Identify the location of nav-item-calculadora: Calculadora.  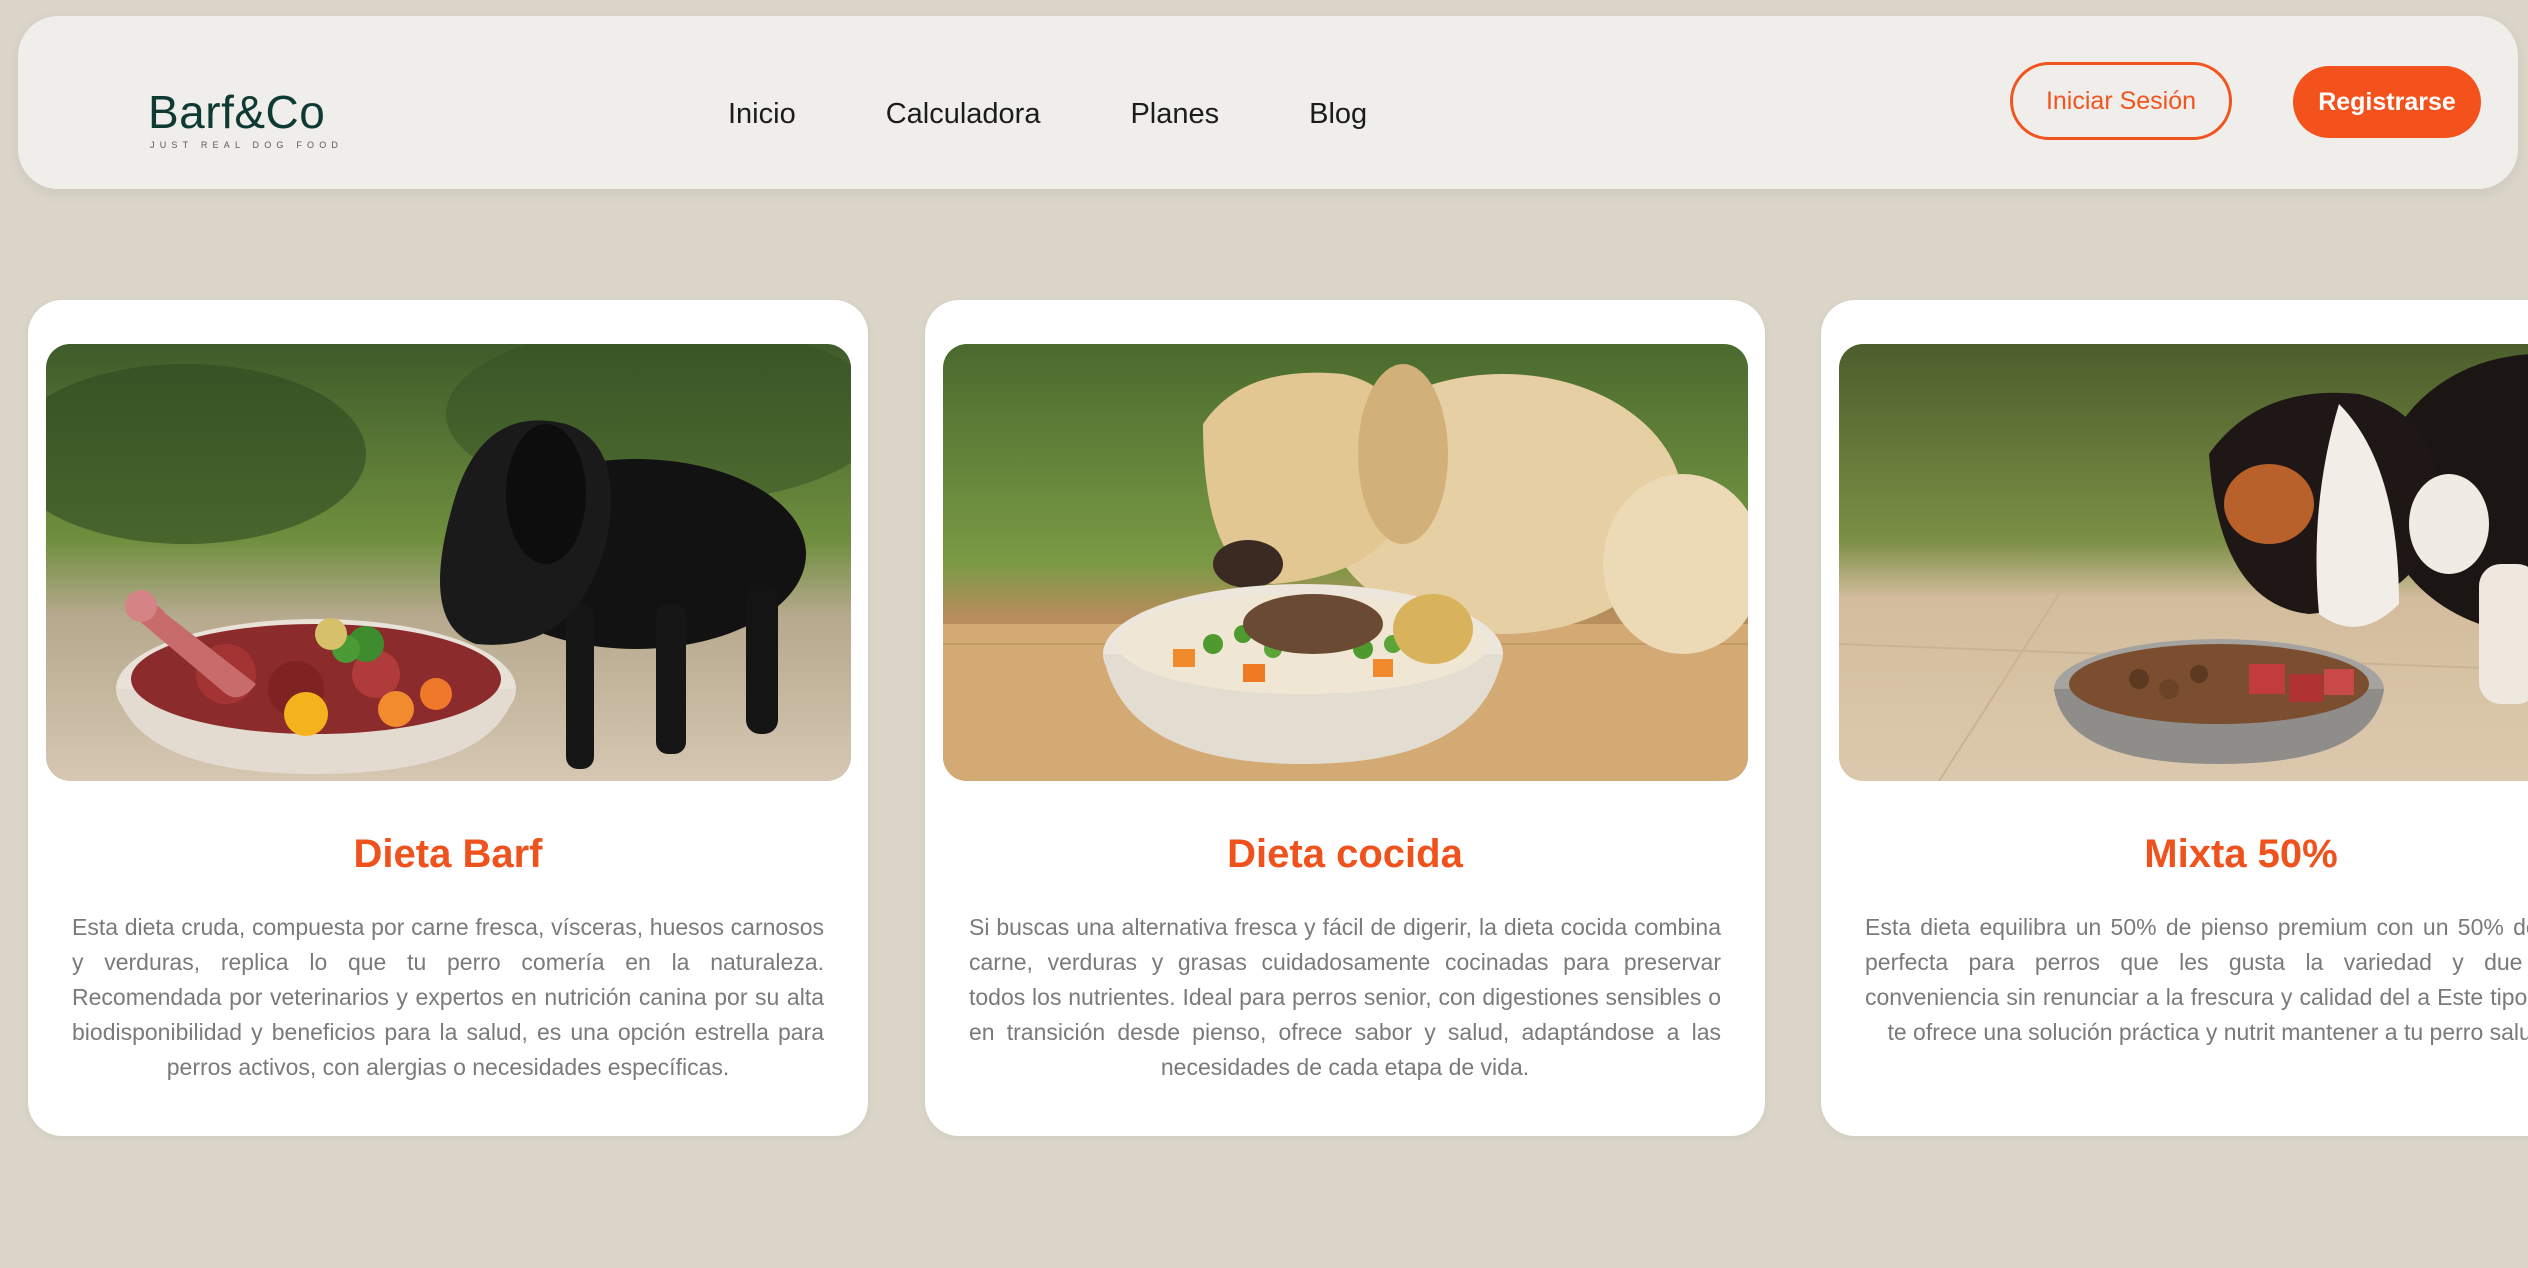
(963, 114).